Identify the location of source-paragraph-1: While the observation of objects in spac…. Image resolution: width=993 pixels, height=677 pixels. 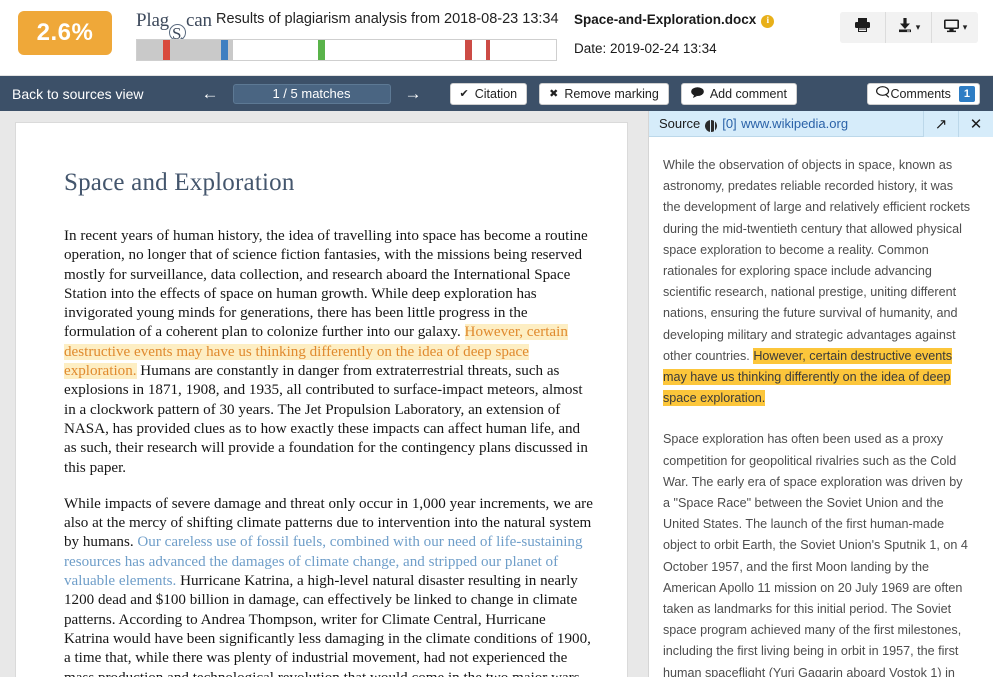
(818, 282).